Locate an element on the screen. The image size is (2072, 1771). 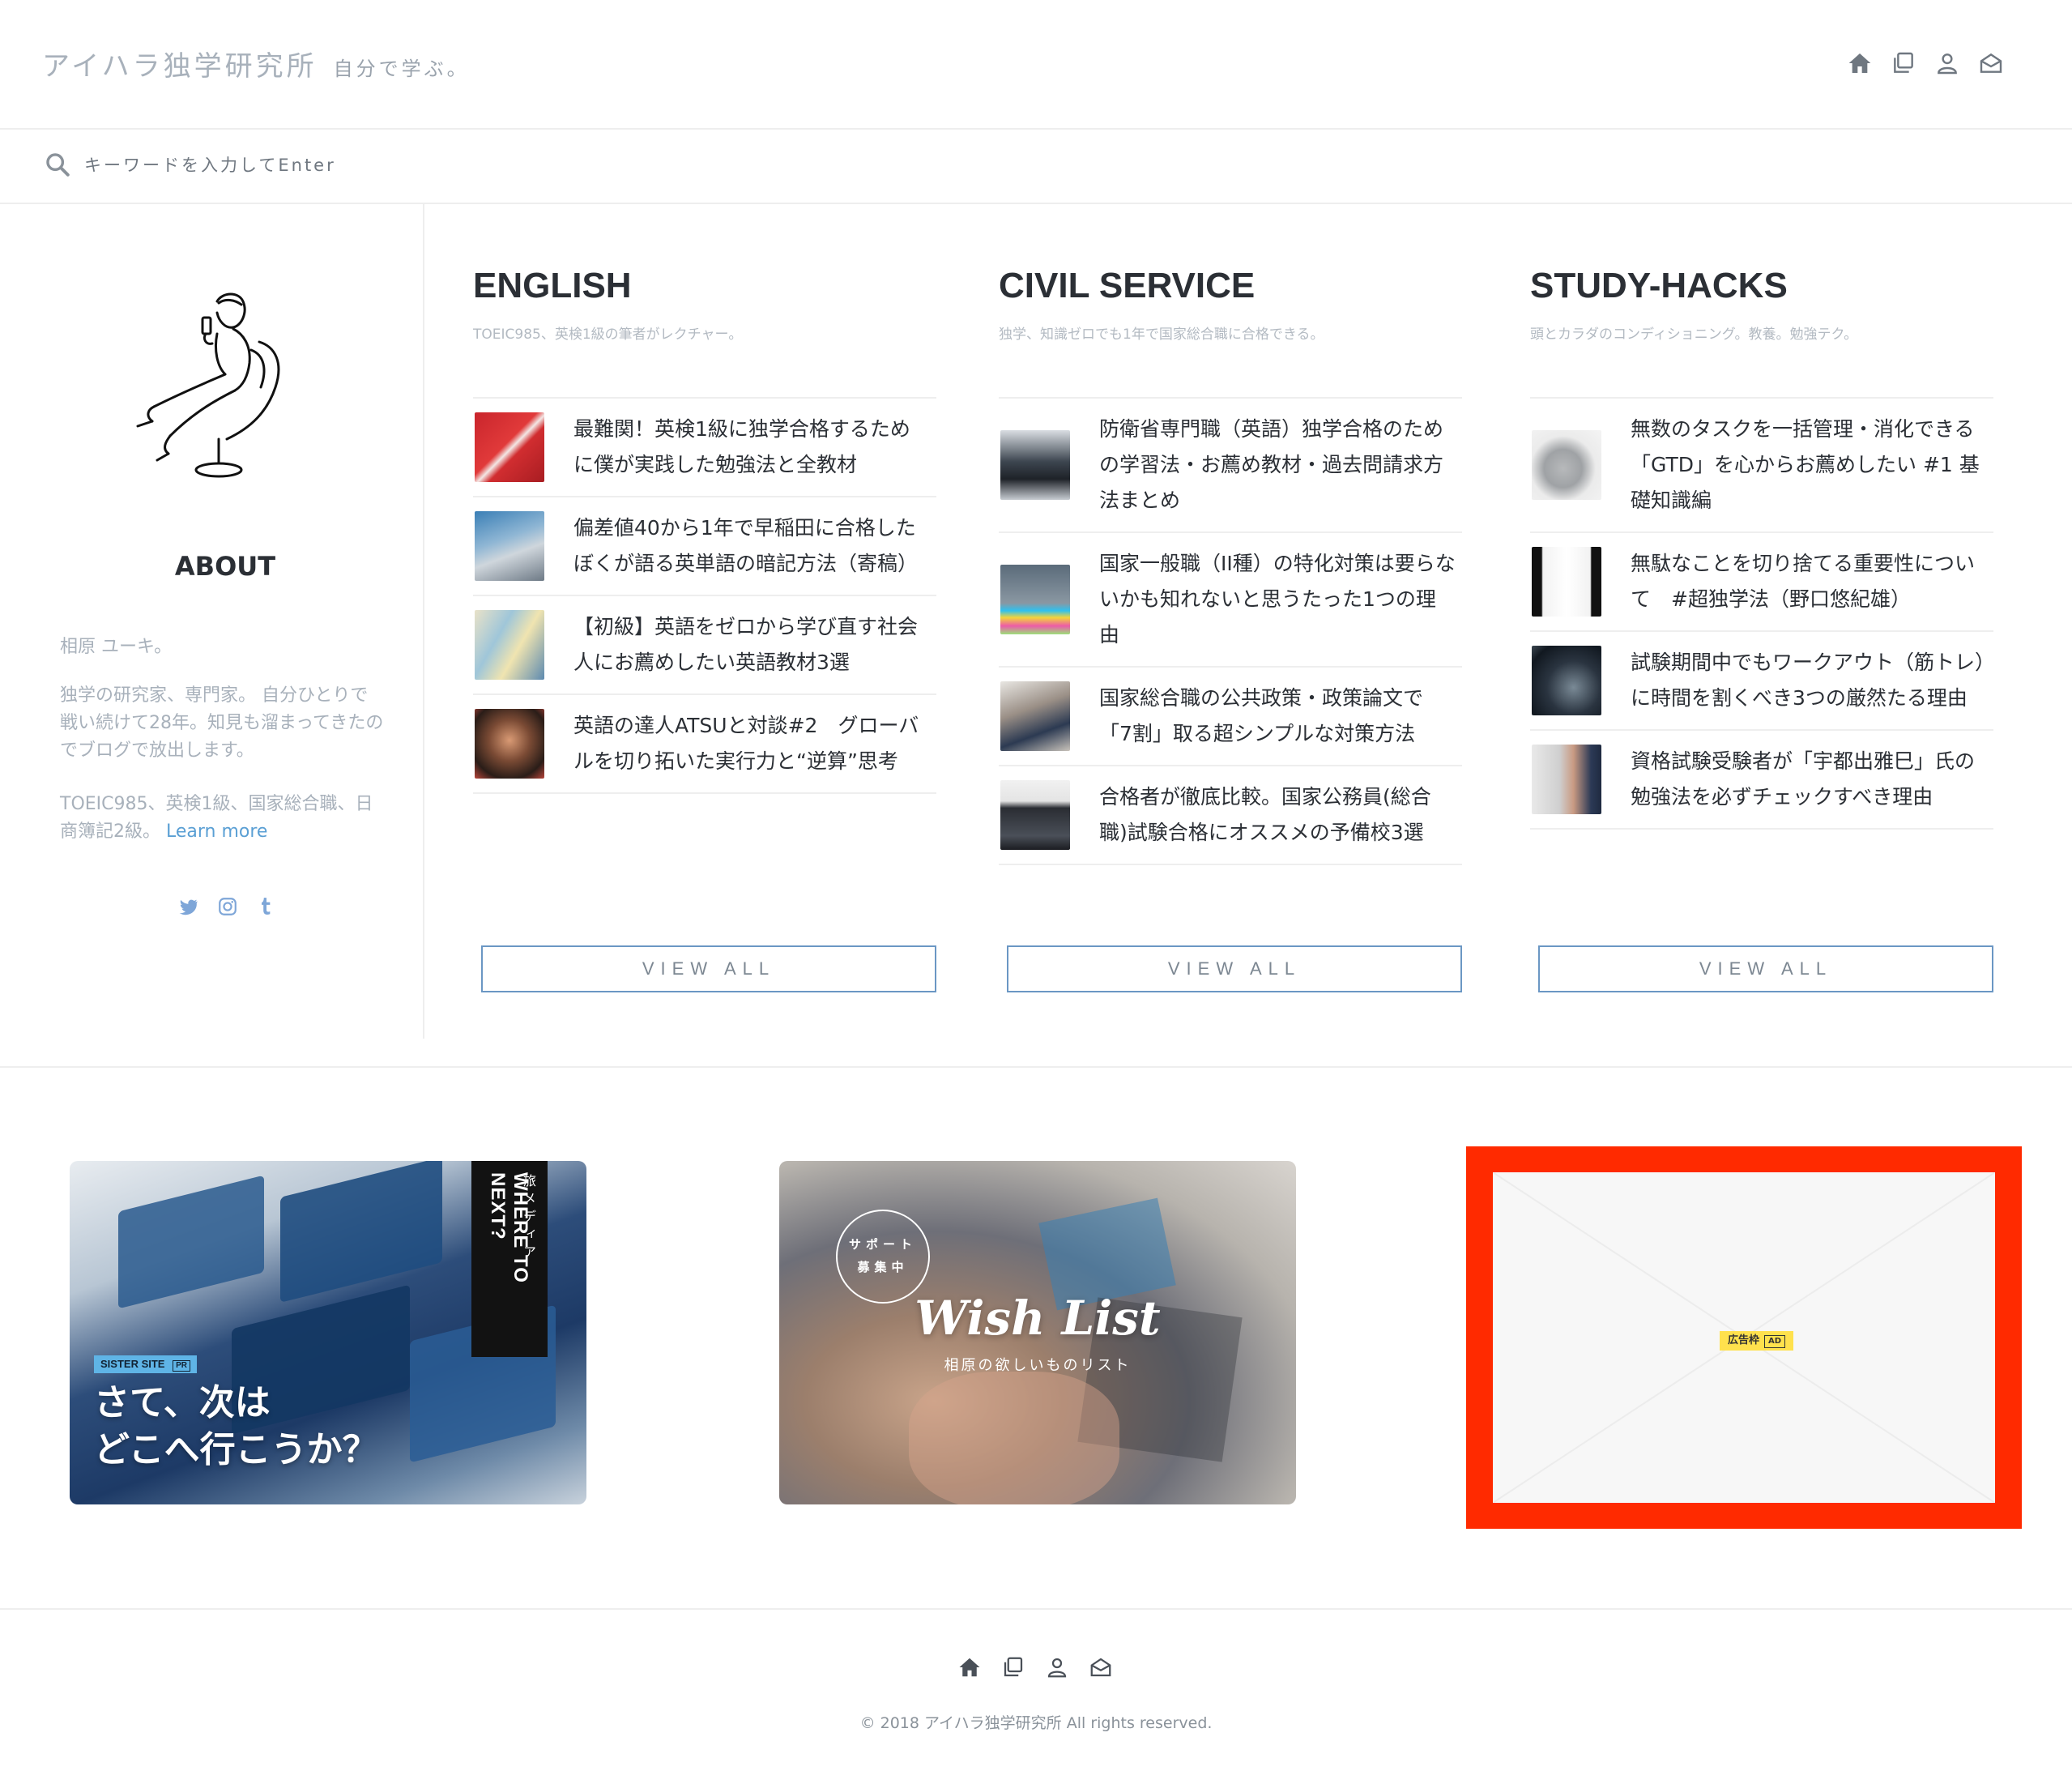
support-bubble: サポート 募集中 is located at coordinates (883, 1257).